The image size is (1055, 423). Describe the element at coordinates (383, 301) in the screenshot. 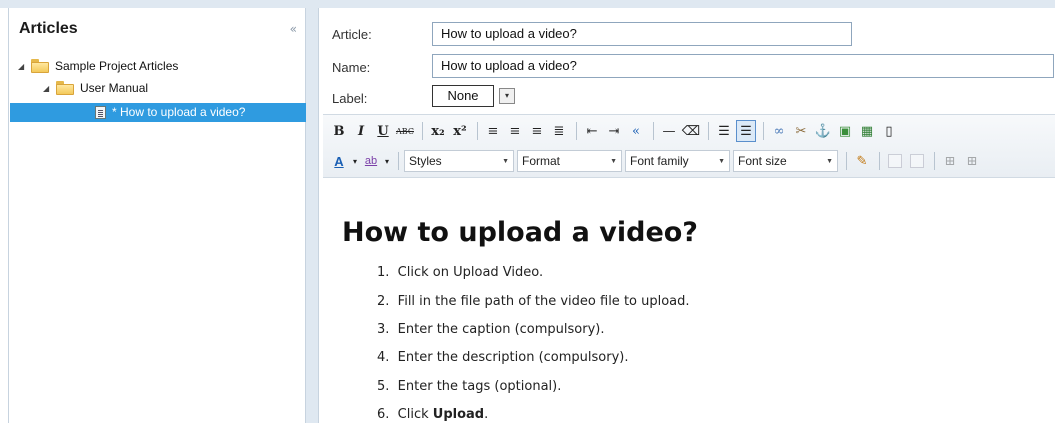

I see `list-item-number: 2.` at that location.